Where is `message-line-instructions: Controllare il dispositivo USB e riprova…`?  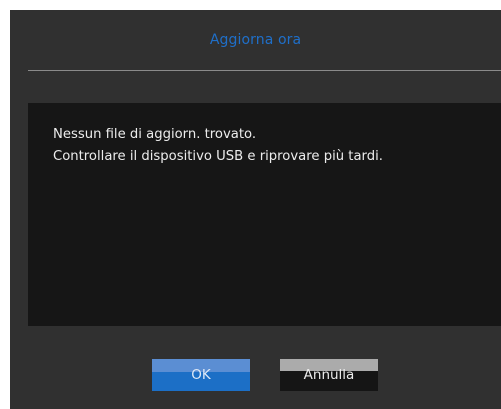
message-line-instructions: Controllare il dispositivo USB e riprova… is located at coordinates (218, 156).